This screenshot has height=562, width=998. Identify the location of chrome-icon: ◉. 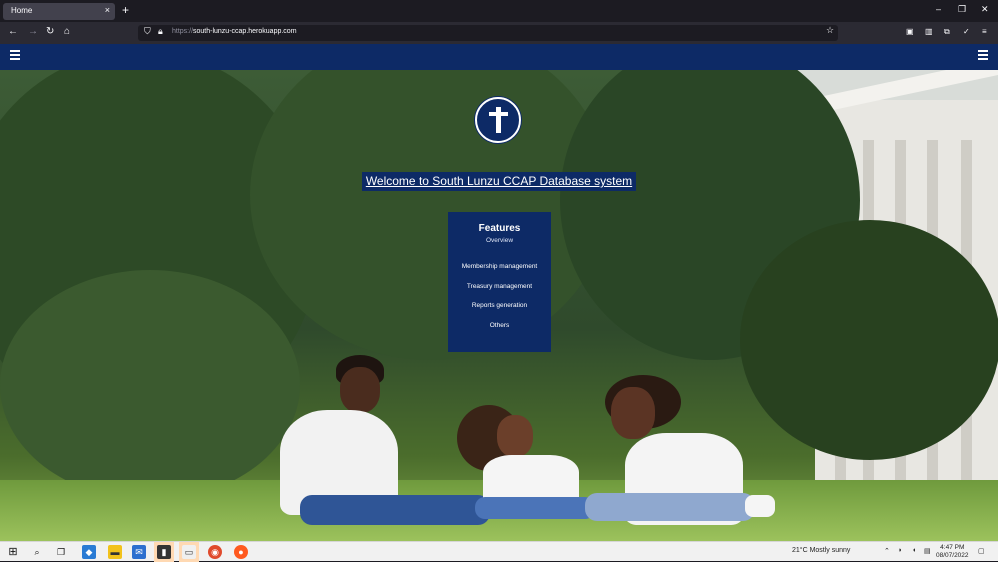
(215, 552).